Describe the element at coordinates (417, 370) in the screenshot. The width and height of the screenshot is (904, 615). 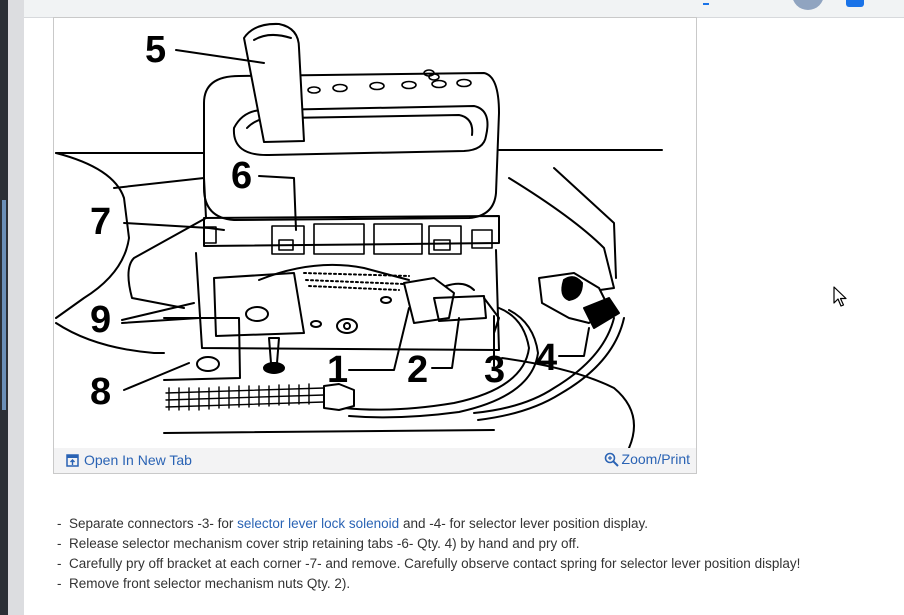
I see `callout-2: 2` at that location.